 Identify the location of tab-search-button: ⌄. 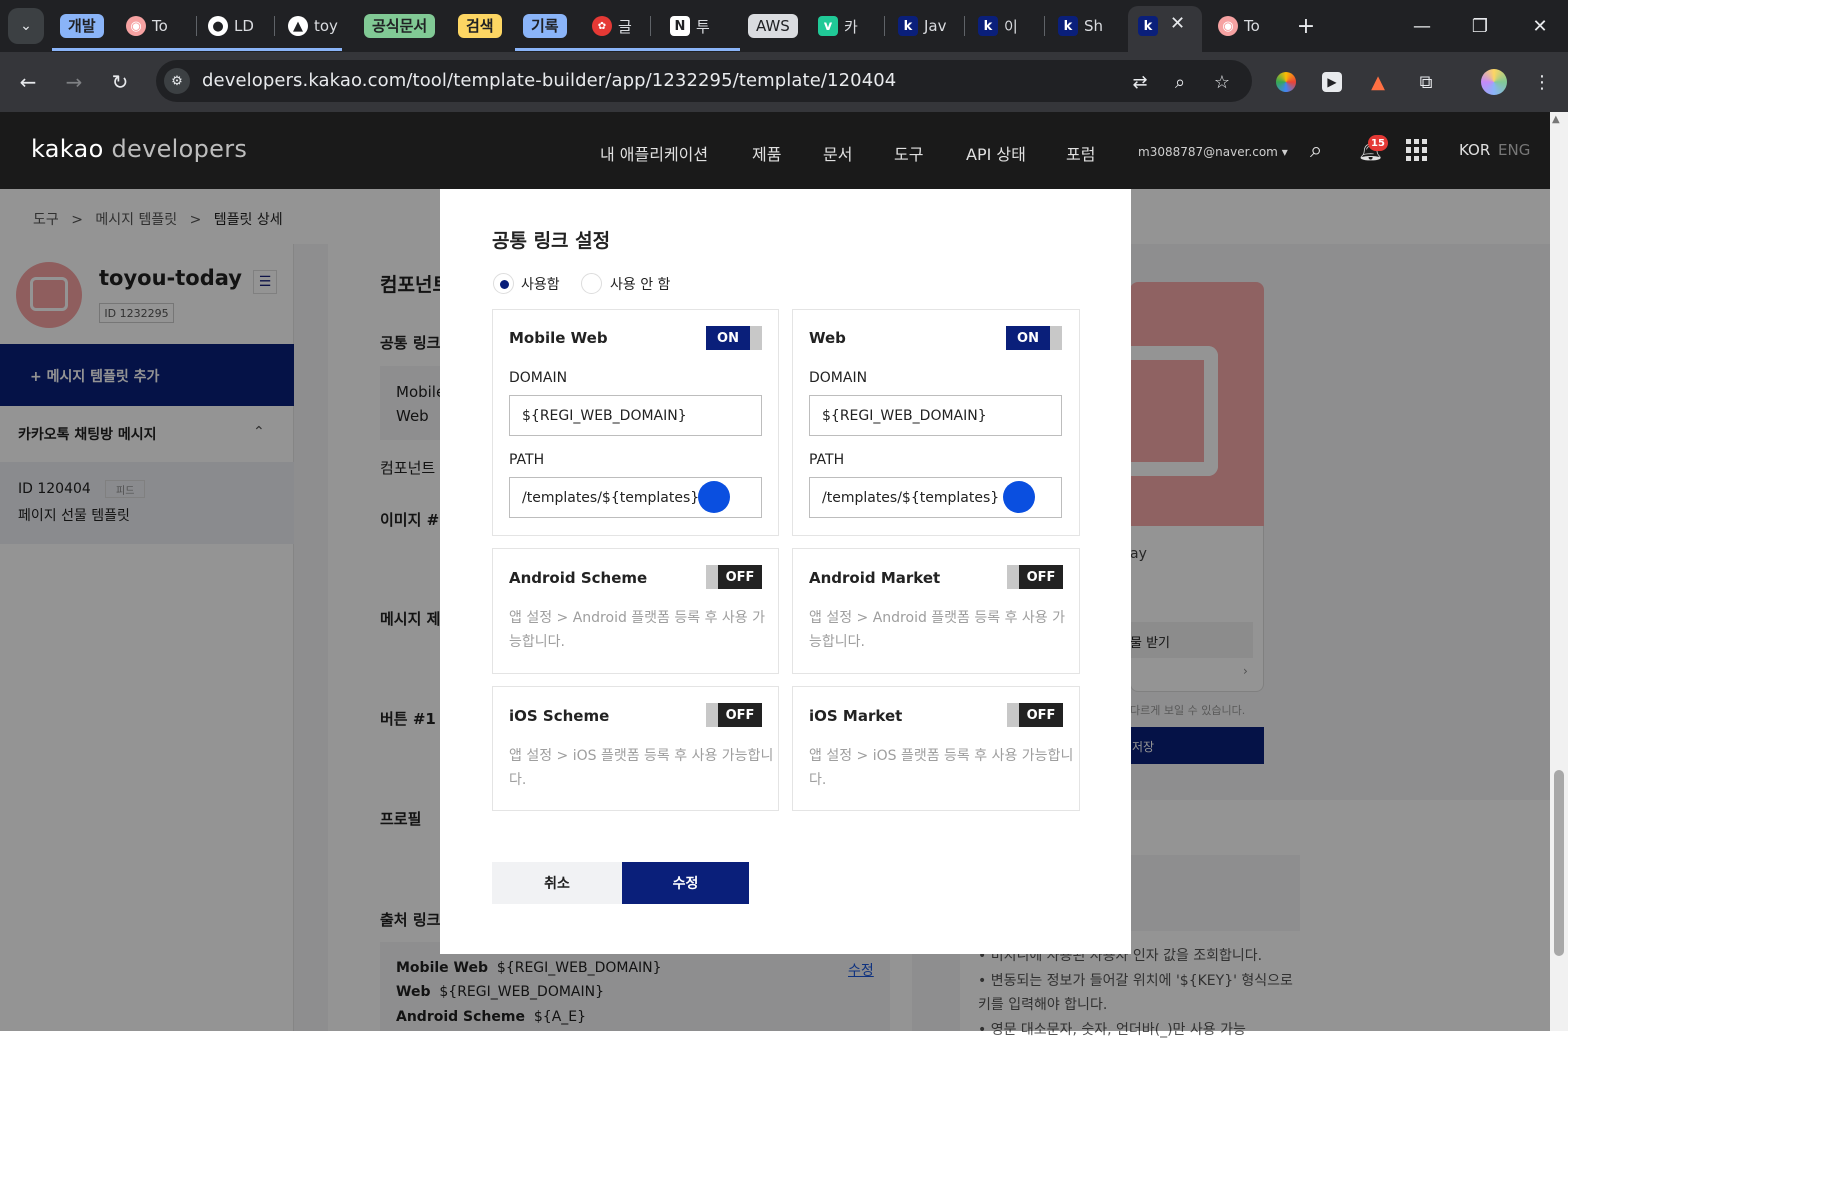
(26, 26).